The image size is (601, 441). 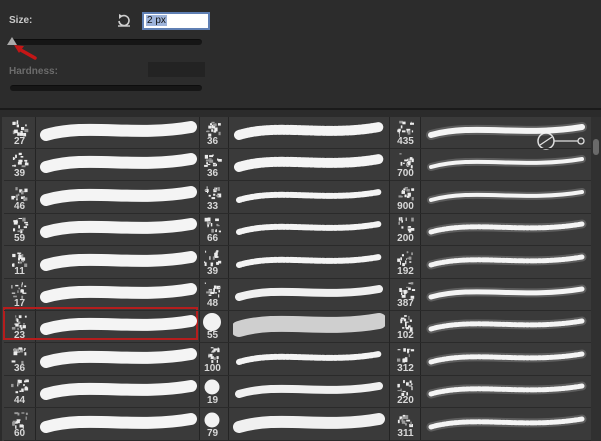 I want to click on brush-preset-cell: 311, so click(x=405, y=425).